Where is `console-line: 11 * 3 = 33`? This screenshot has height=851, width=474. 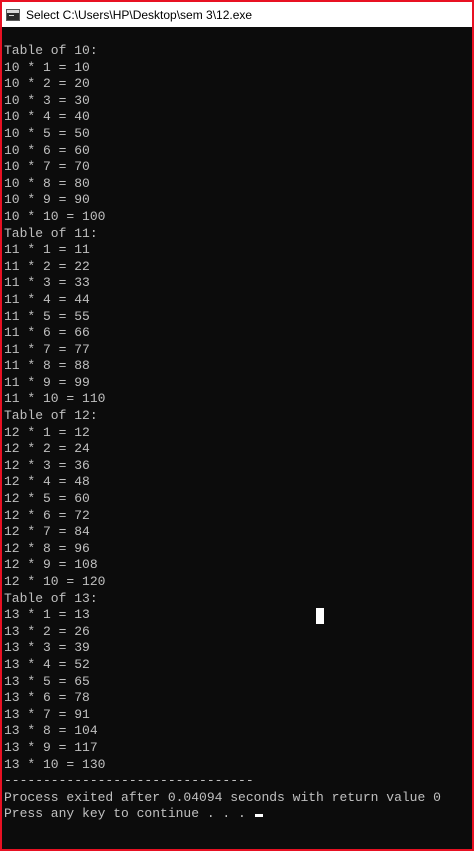 console-line: 11 * 3 = 33 is located at coordinates (47, 283).